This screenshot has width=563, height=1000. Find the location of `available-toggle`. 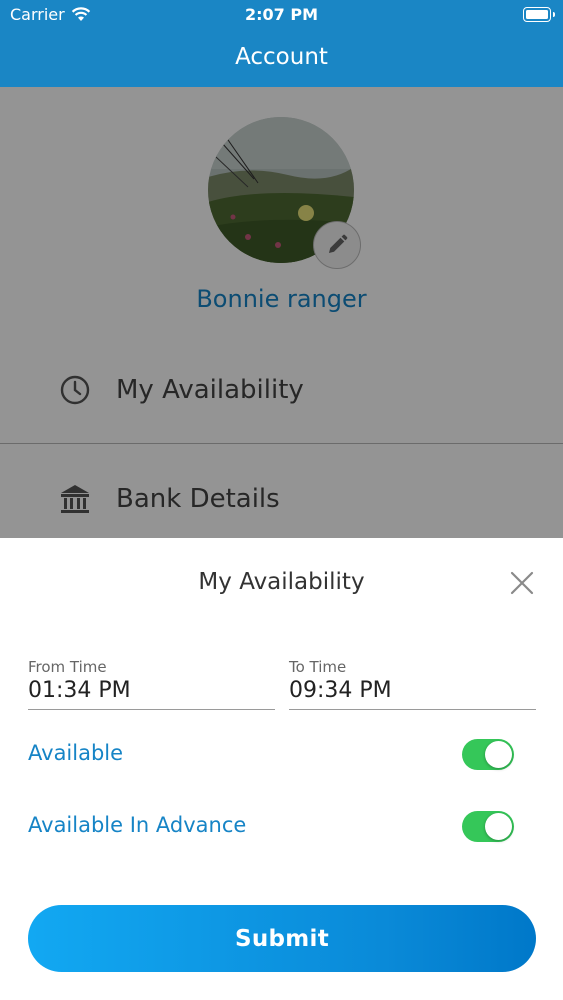

available-toggle is located at coordinates (488, 754).